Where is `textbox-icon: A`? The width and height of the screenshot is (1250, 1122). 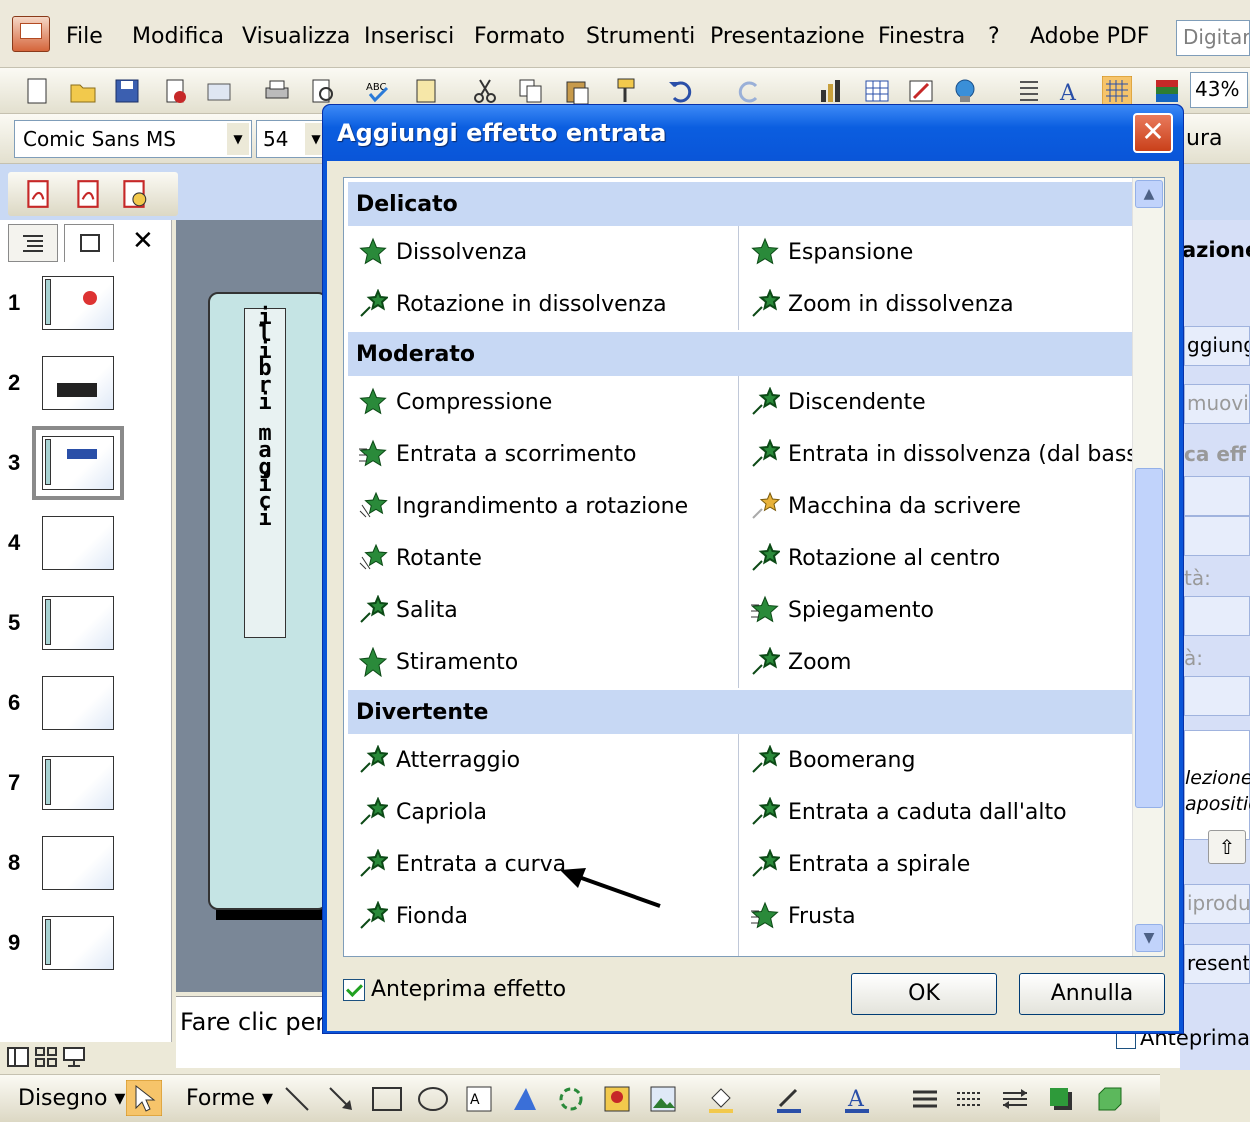
textbox-icon: A is located at coordinates (479, 1099).